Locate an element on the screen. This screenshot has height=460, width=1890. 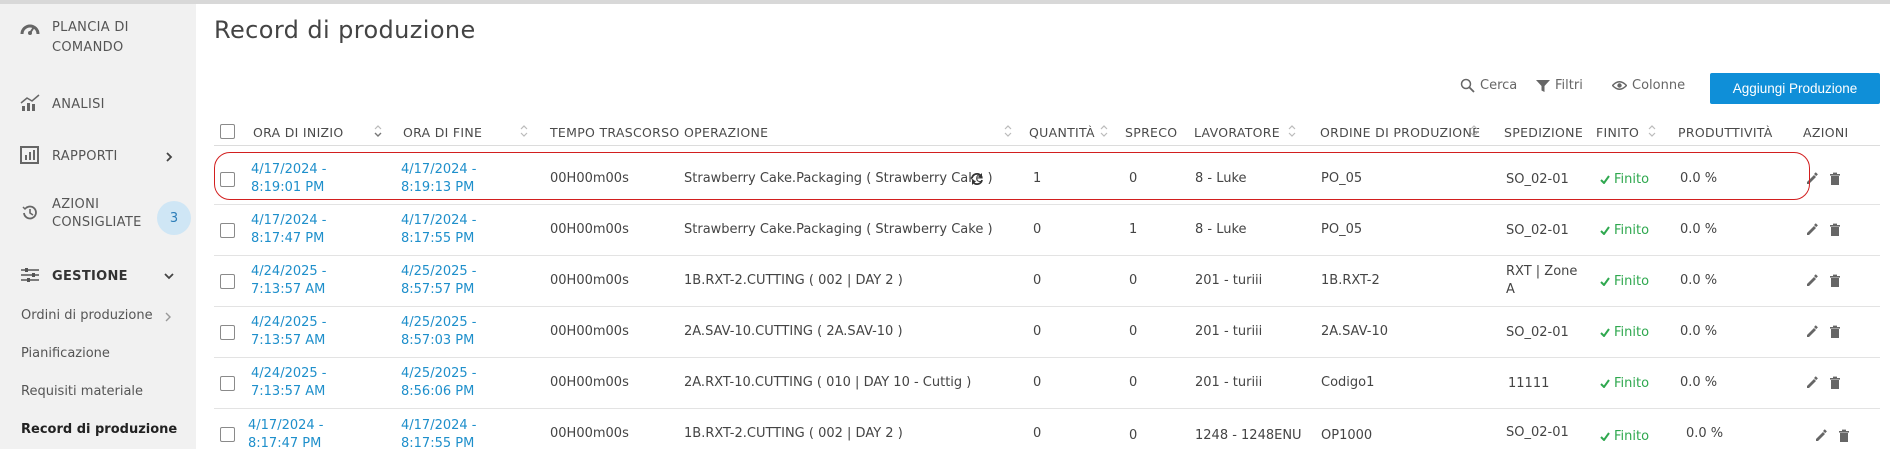
operation: 1B.RXT-2.CUTTING ( 002 | DAY 2 ) is located at coordinates (793, 433).